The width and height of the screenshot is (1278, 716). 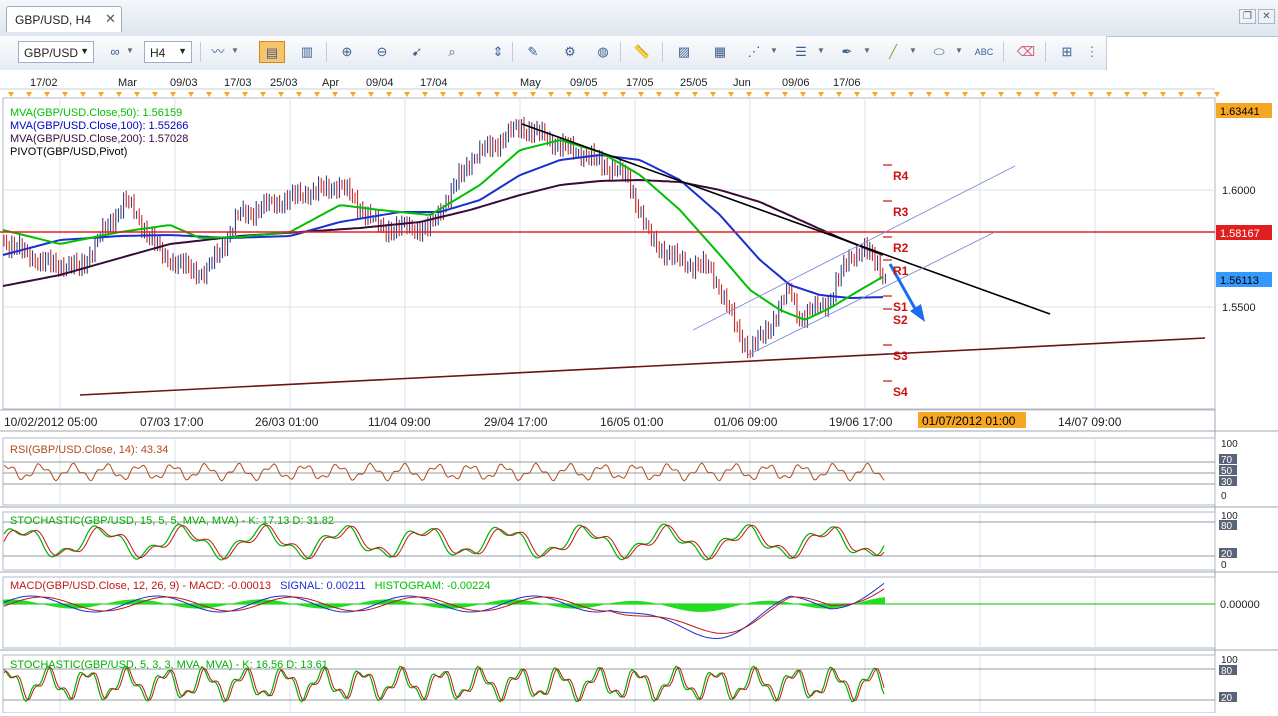 What do you see at coordinates (89, 450) in the screenshot?
I see `rsi-label: RSI(GBP/USD.Close, 14): 43.34` at bounding box center [89, 450].